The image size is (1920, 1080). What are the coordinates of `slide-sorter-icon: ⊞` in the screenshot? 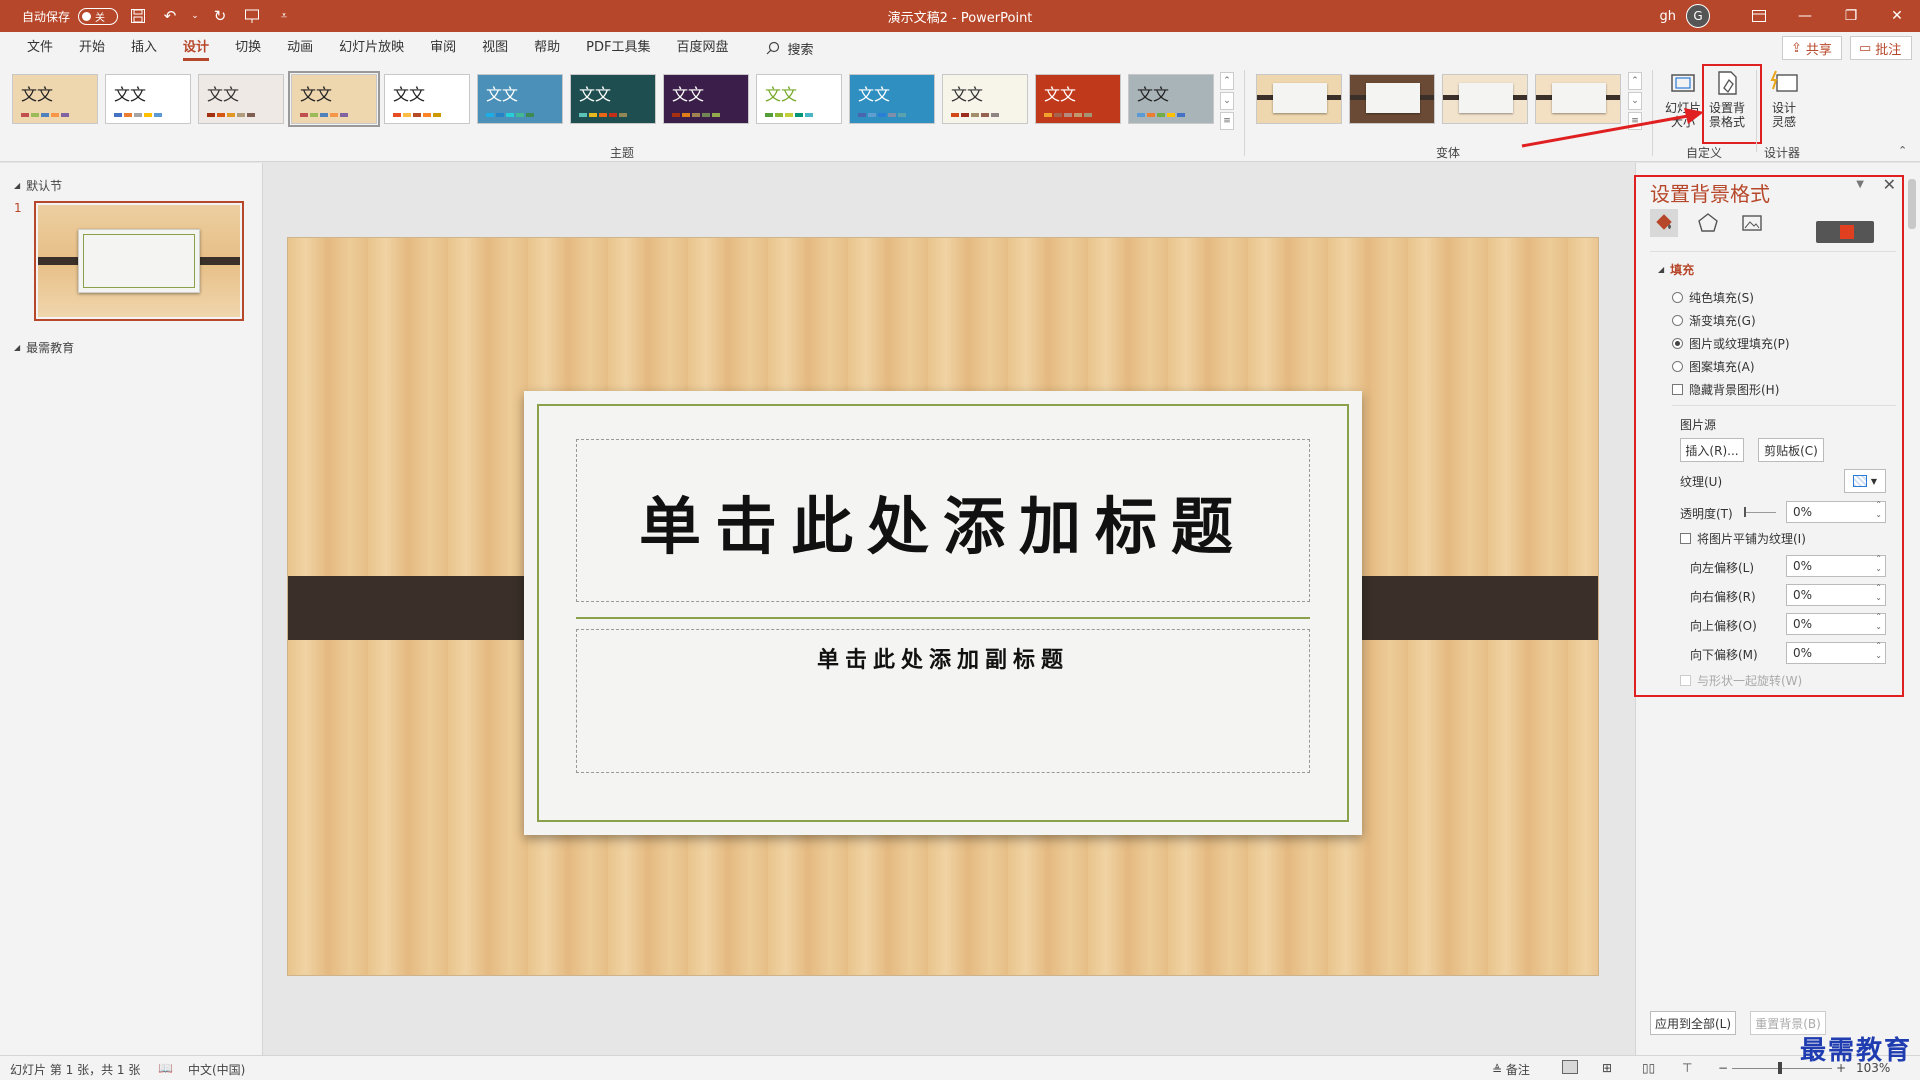 It's located at (1607, 1068).